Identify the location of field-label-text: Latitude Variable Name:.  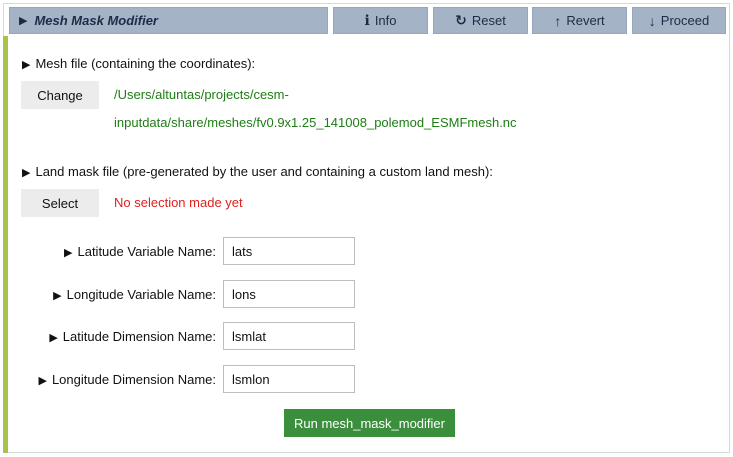
(146, 251).